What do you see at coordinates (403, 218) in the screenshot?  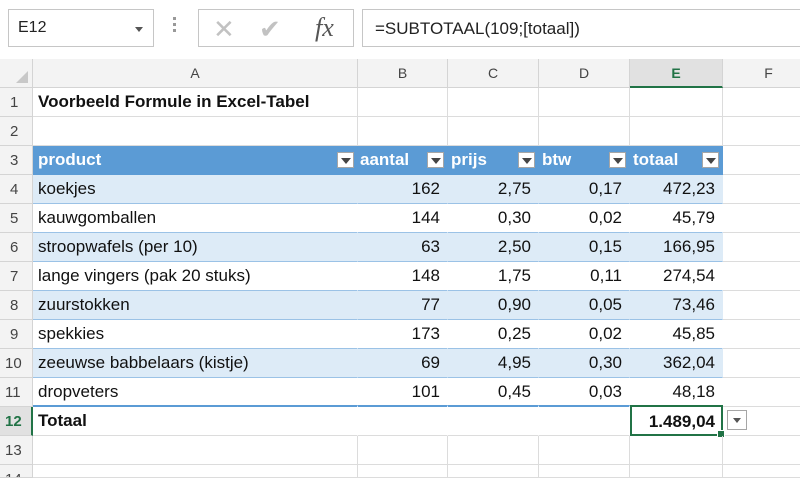 I see `table-cell: 144` at bounding box center [403, 218].